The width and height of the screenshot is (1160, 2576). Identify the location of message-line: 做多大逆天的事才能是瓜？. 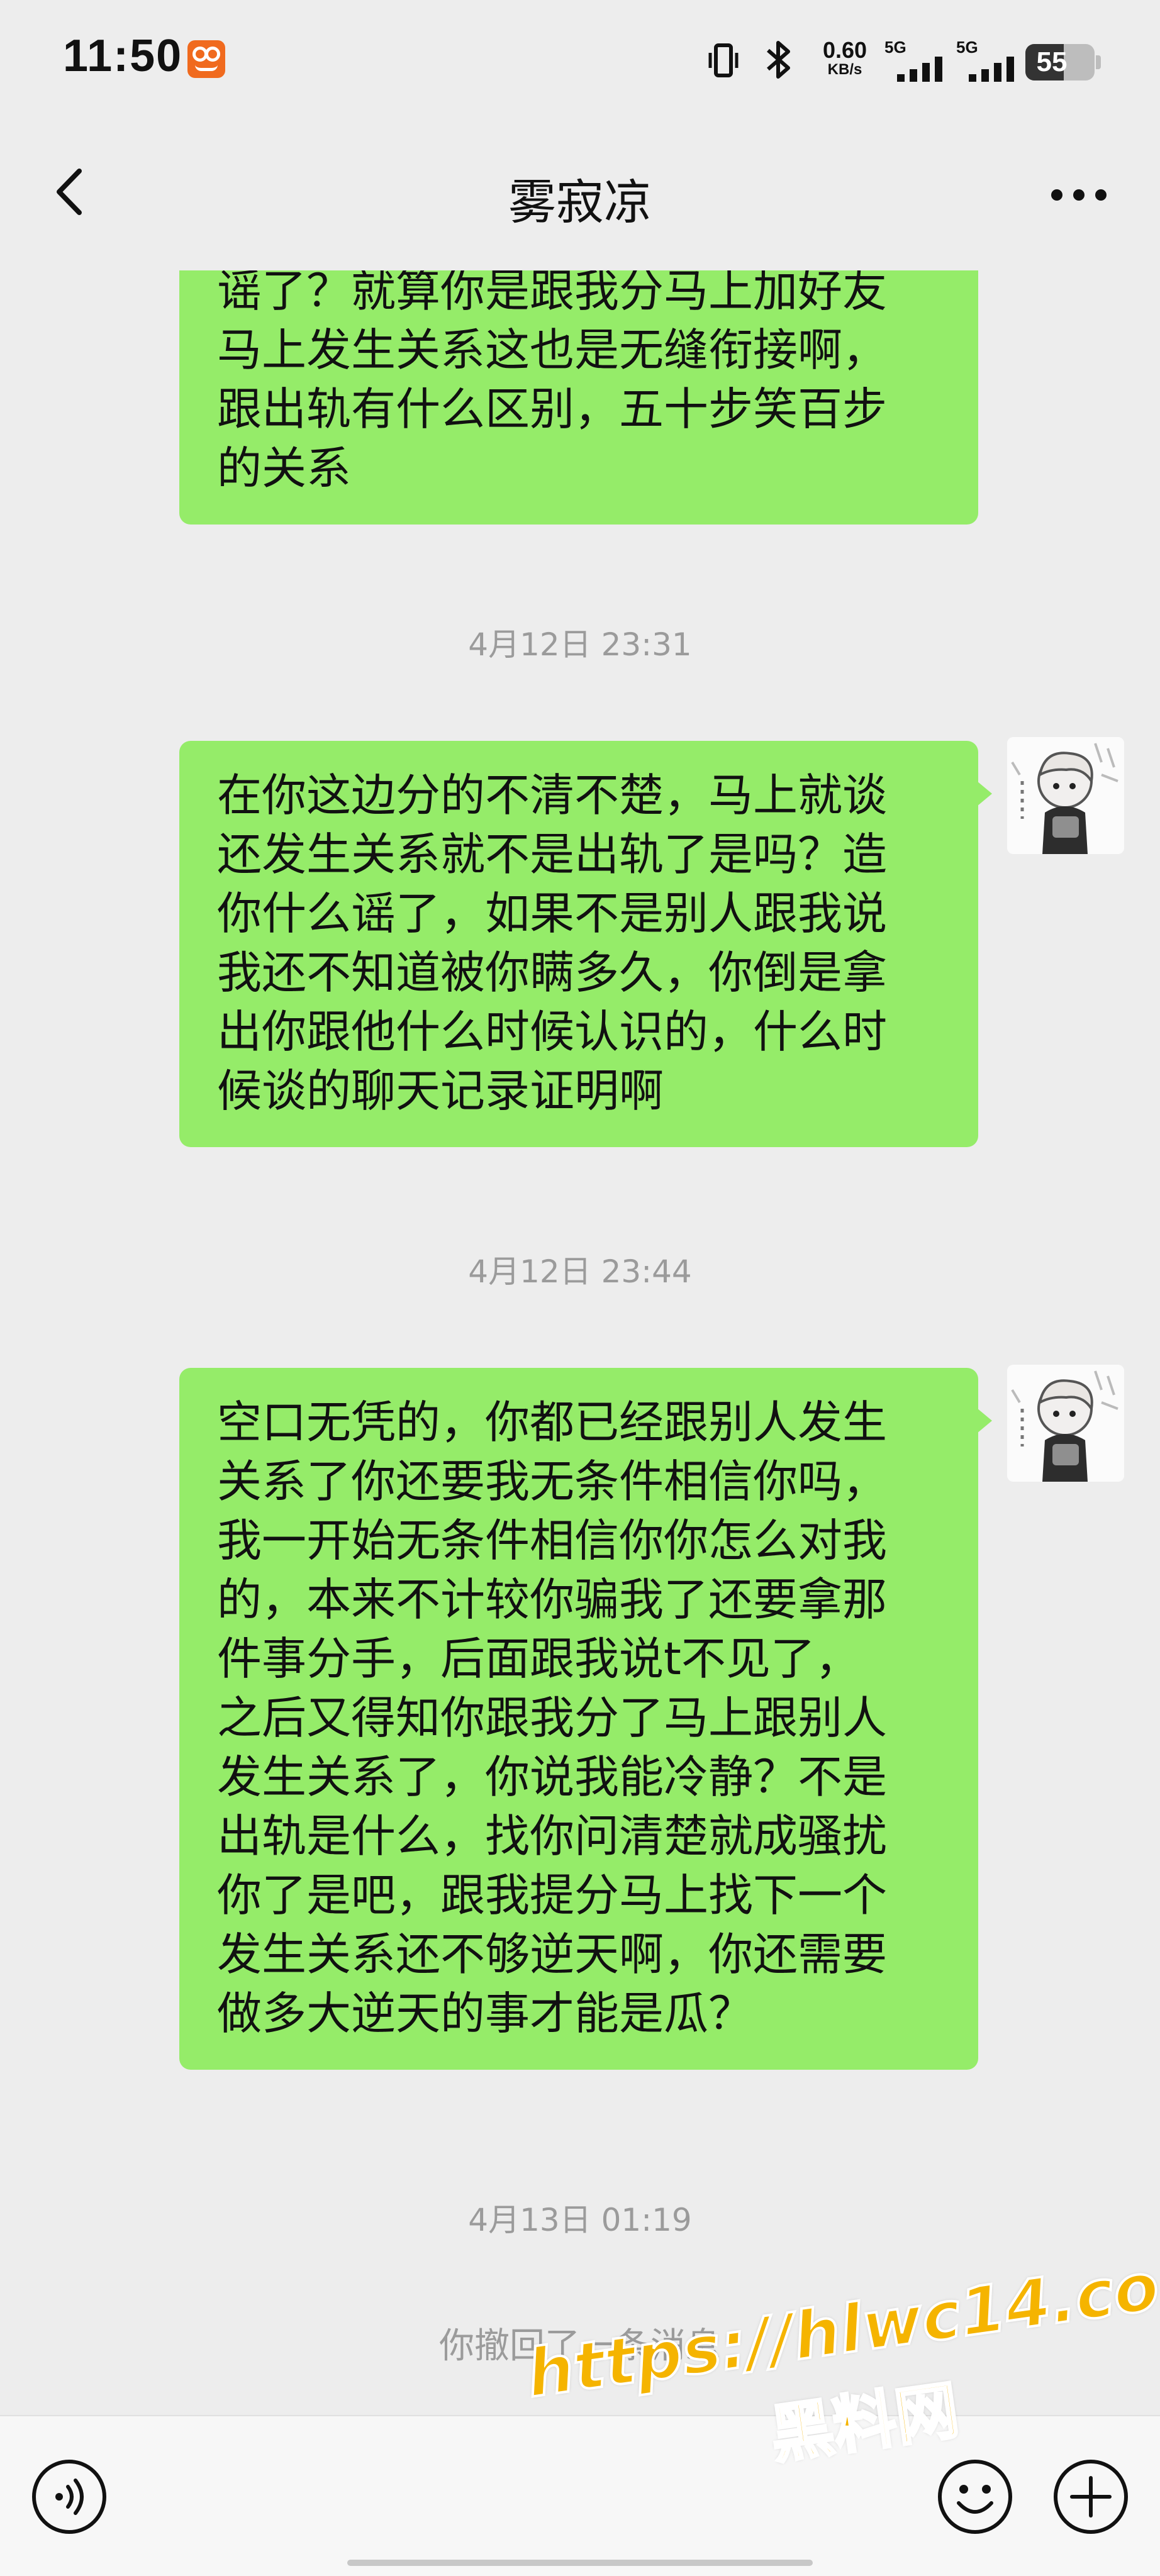
(486, 2013).